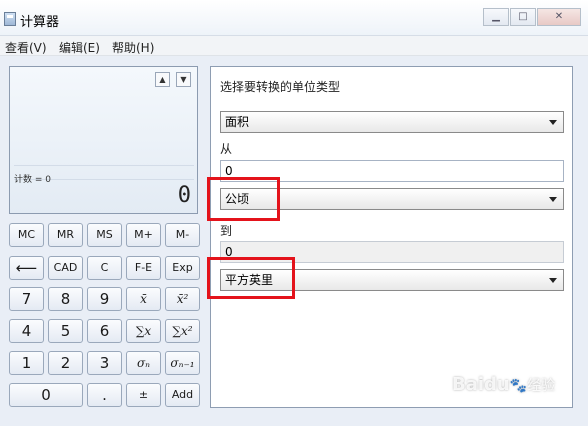 Image resolution: width=588 pixels, height=426 pixels. What do you see at coordinates (46, 395) in the screenshot?
I see `key-0: 0` at bounding box center [46, 395].